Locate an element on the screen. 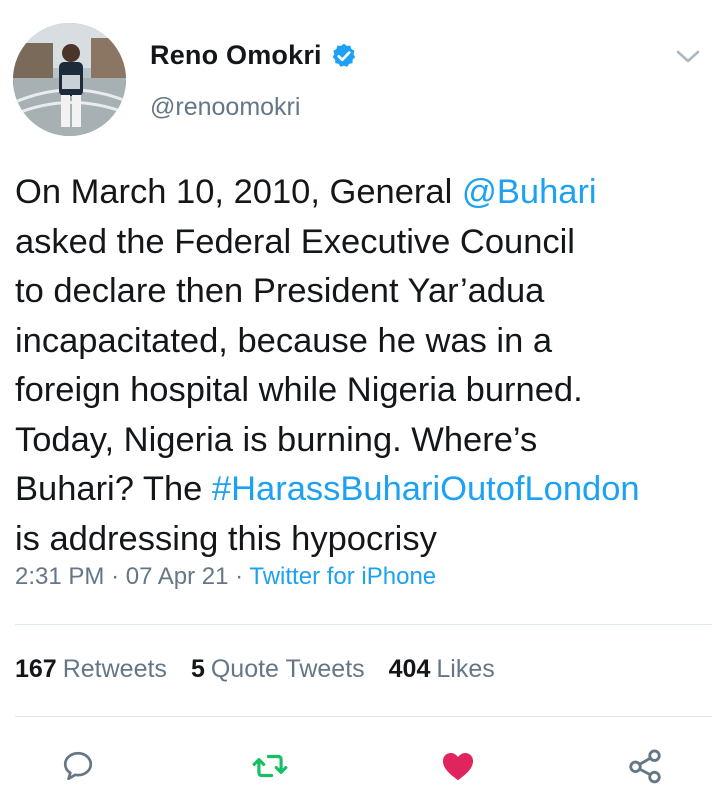 The width and height of the screenshot is (720, 809). tweet-source-link: Twitter for iPhone is located at coordinates (342, 576).